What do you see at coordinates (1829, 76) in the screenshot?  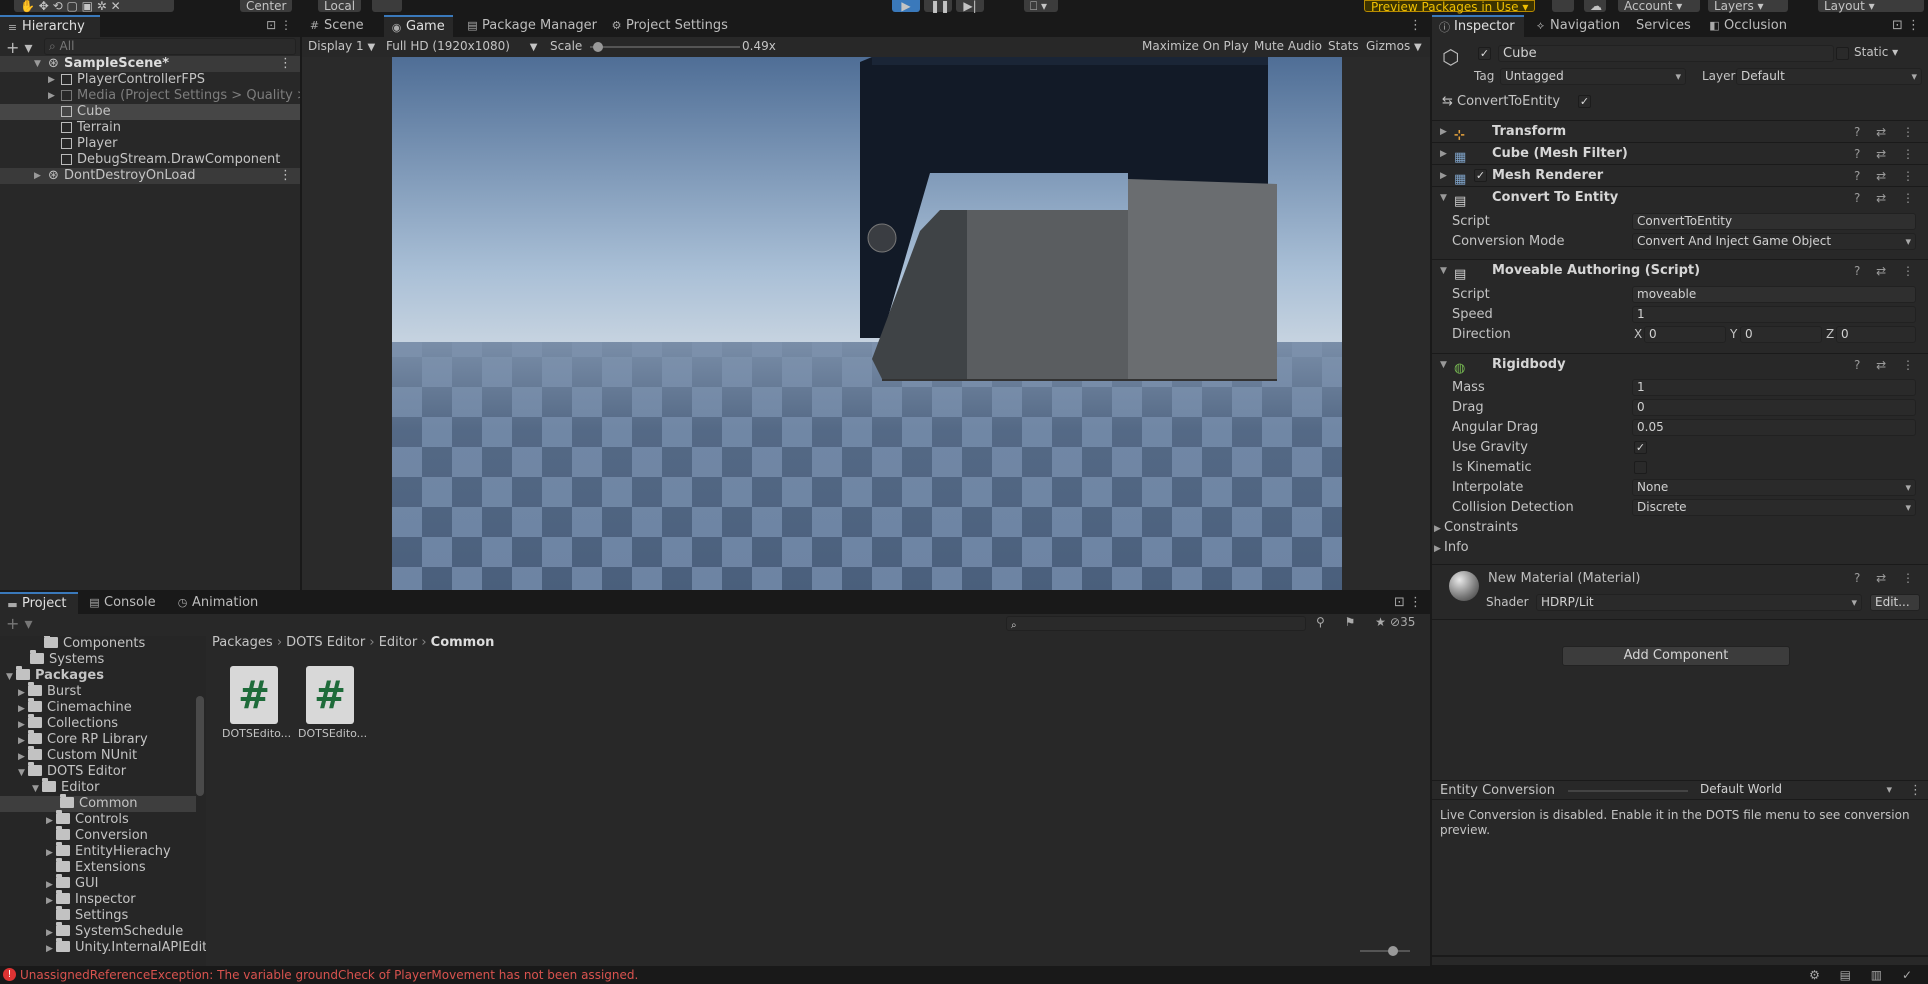 I see `layer-dropdown: Default` at bounding box center [1829, 76].